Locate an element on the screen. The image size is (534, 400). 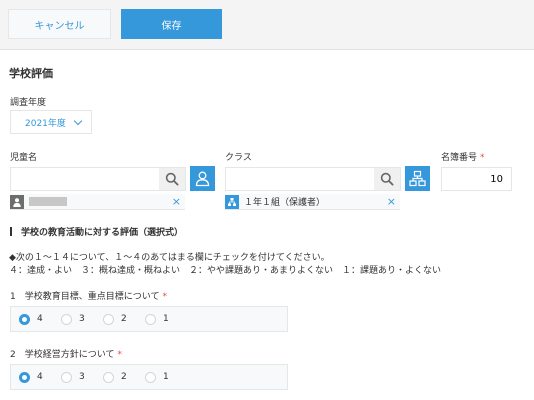
year-select: 2021年度 is located at coordinates (51, 122).